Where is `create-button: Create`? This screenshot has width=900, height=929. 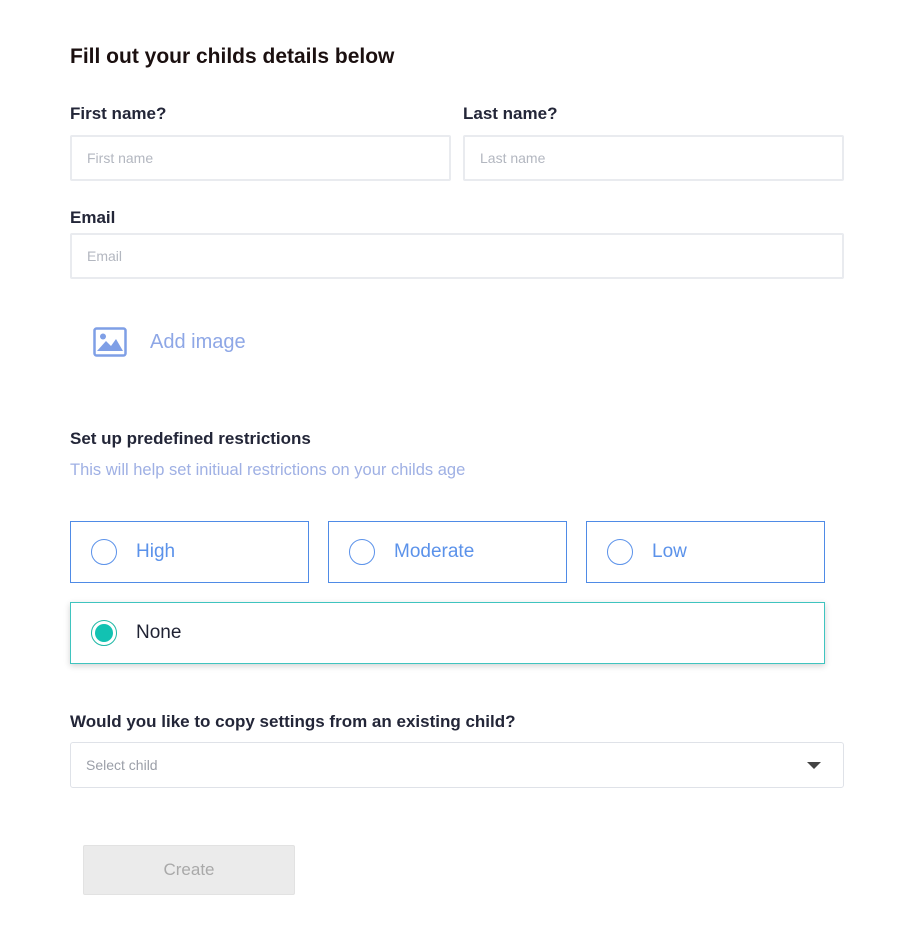
create-button: Create is located at coordinates (189, 870).